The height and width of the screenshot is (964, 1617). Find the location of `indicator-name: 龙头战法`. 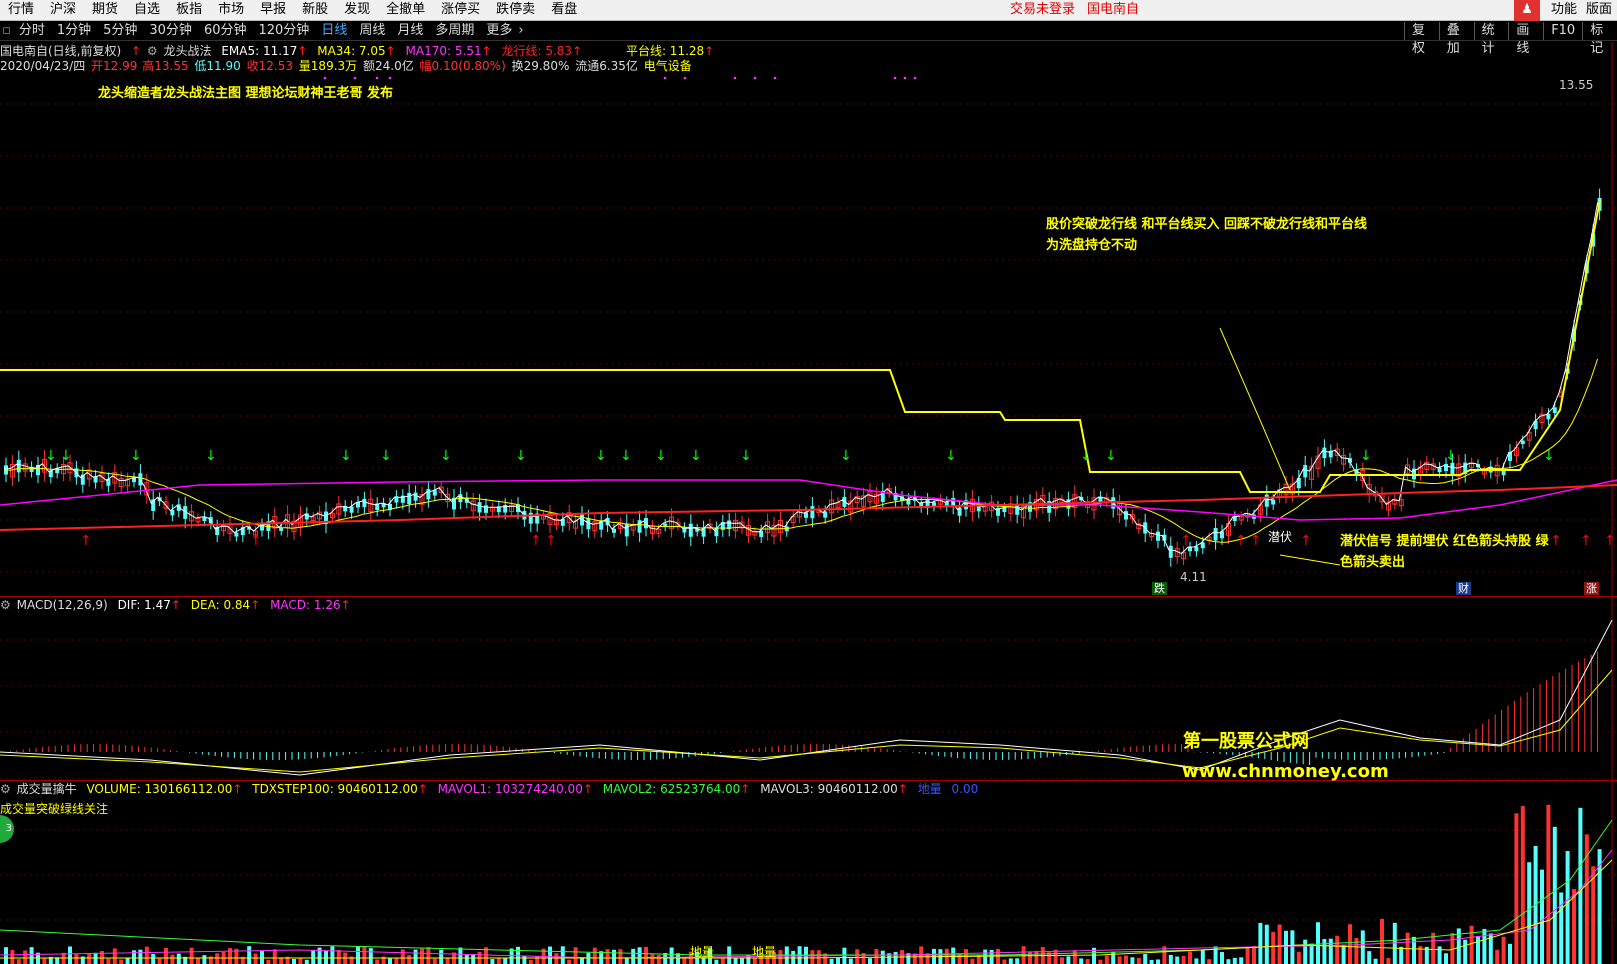

indicator-name: 龙头战法 is located at coordinates (188, 51).